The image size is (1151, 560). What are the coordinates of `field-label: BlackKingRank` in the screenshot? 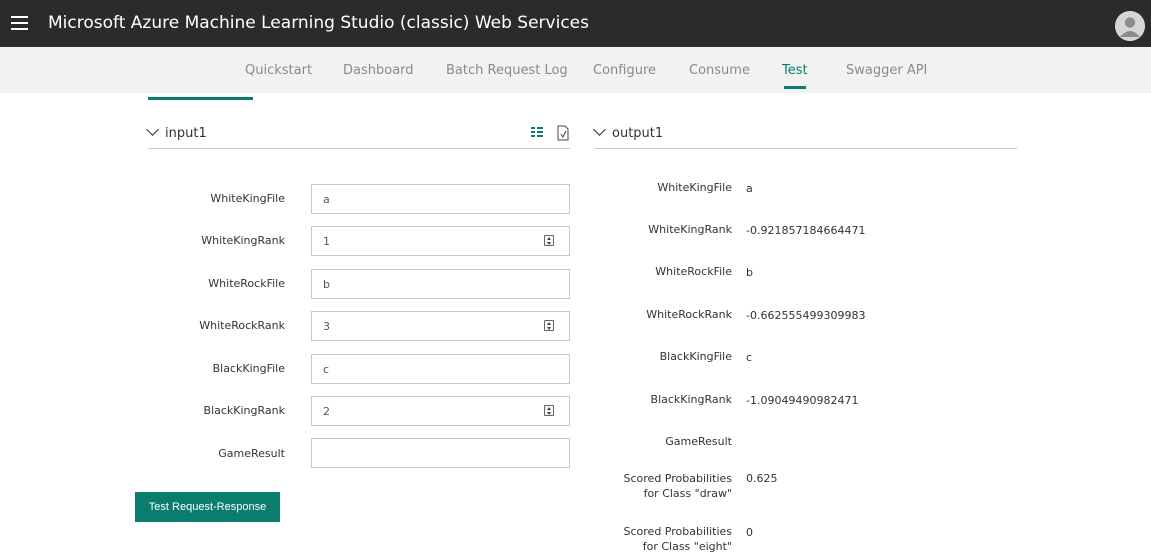 It's located at (244, 410).